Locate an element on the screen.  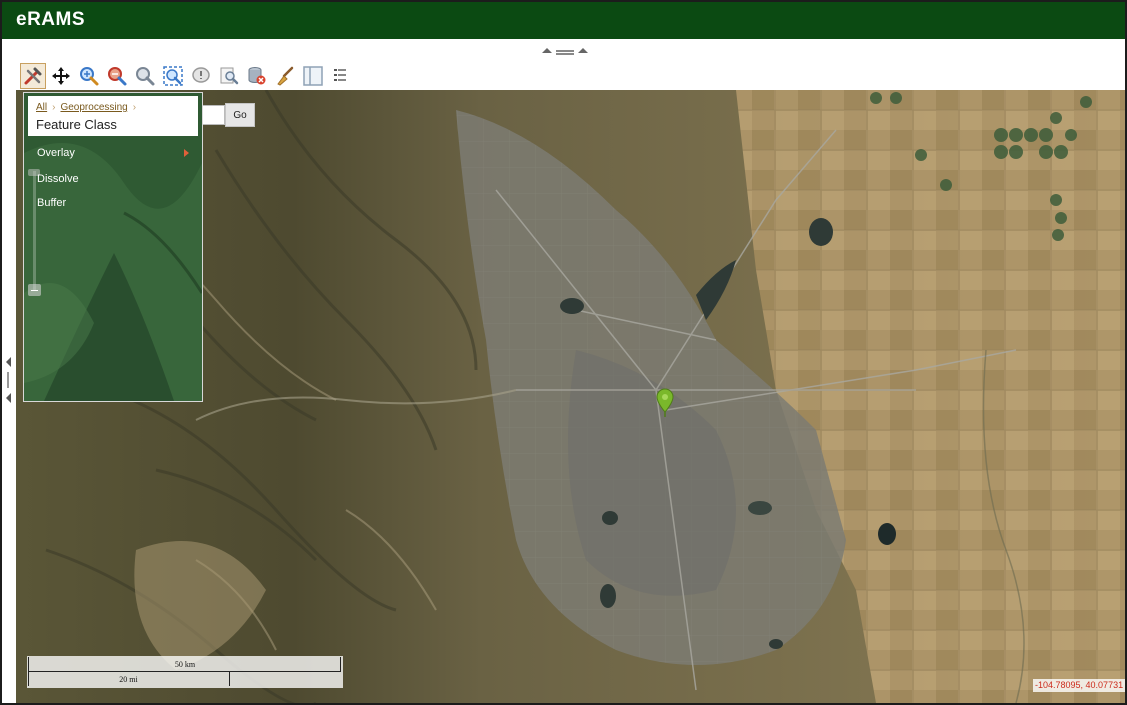
clear-graphics-icon is located at coordinates (285, 76).